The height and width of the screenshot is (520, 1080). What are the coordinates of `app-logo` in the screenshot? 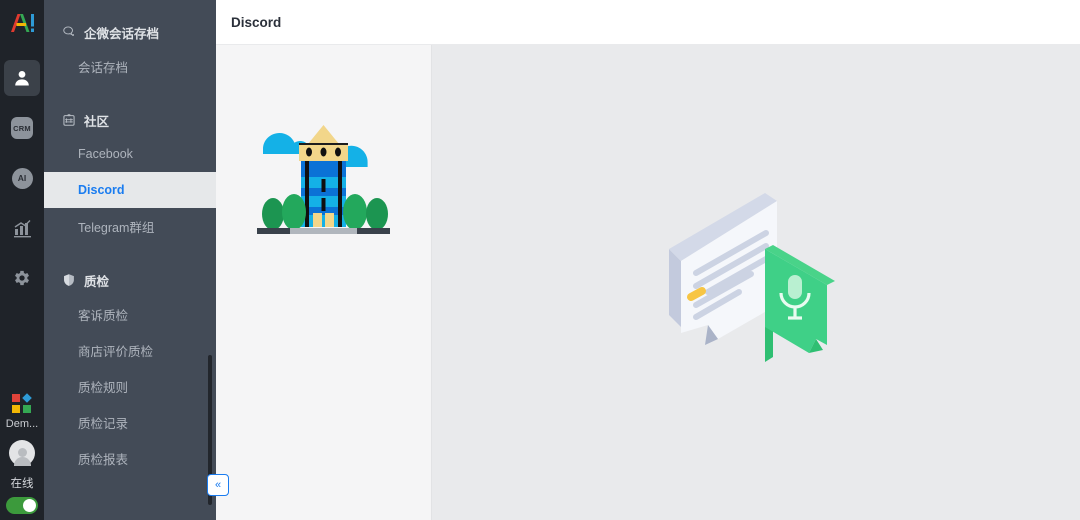 It's located at (22, 23).